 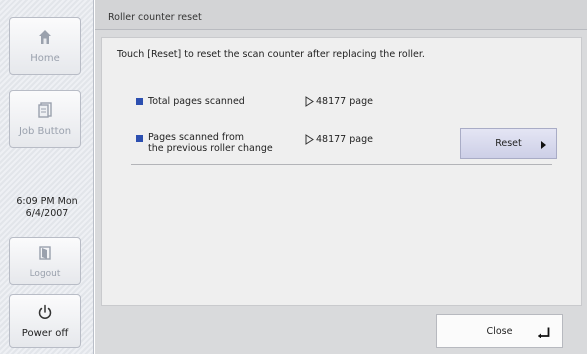 I want to click on reset-label: Reset, so click(x=508, y=143).